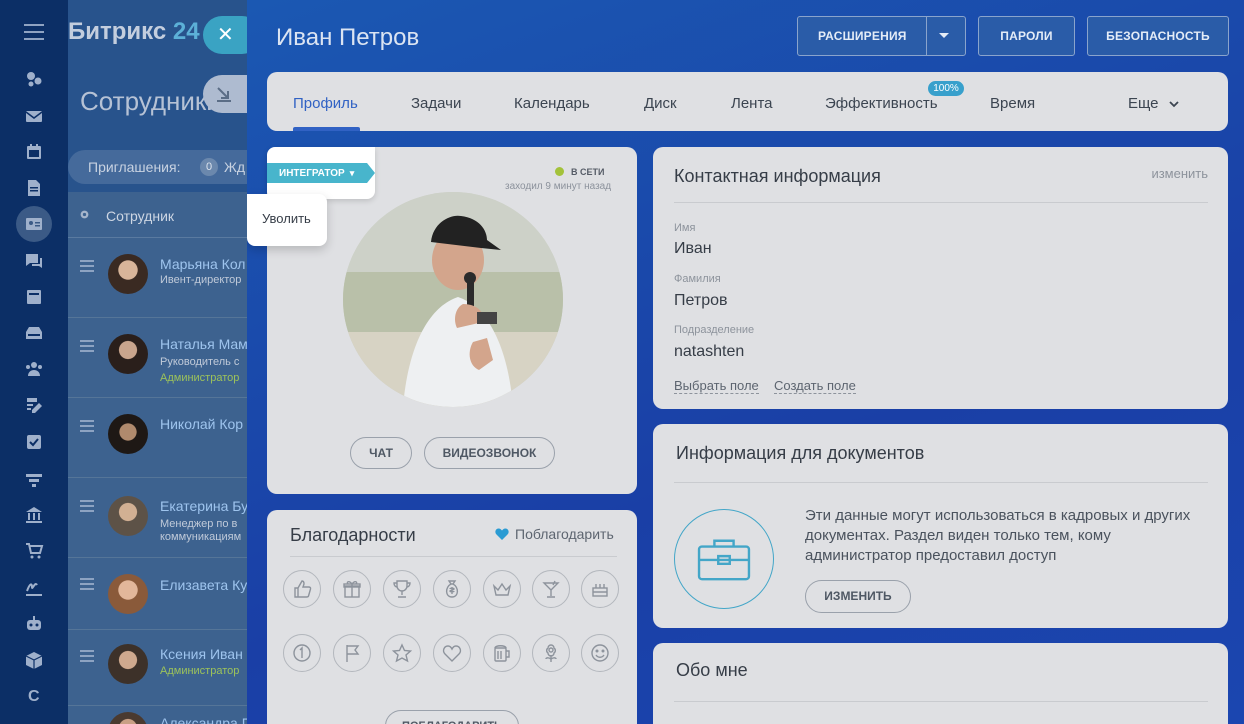 The width and height of the screenshot is (1244, 724). What do you see at coordinates (34, 405) in the screenshot?
I see `edit-icon` at bounding box center [34, 405].